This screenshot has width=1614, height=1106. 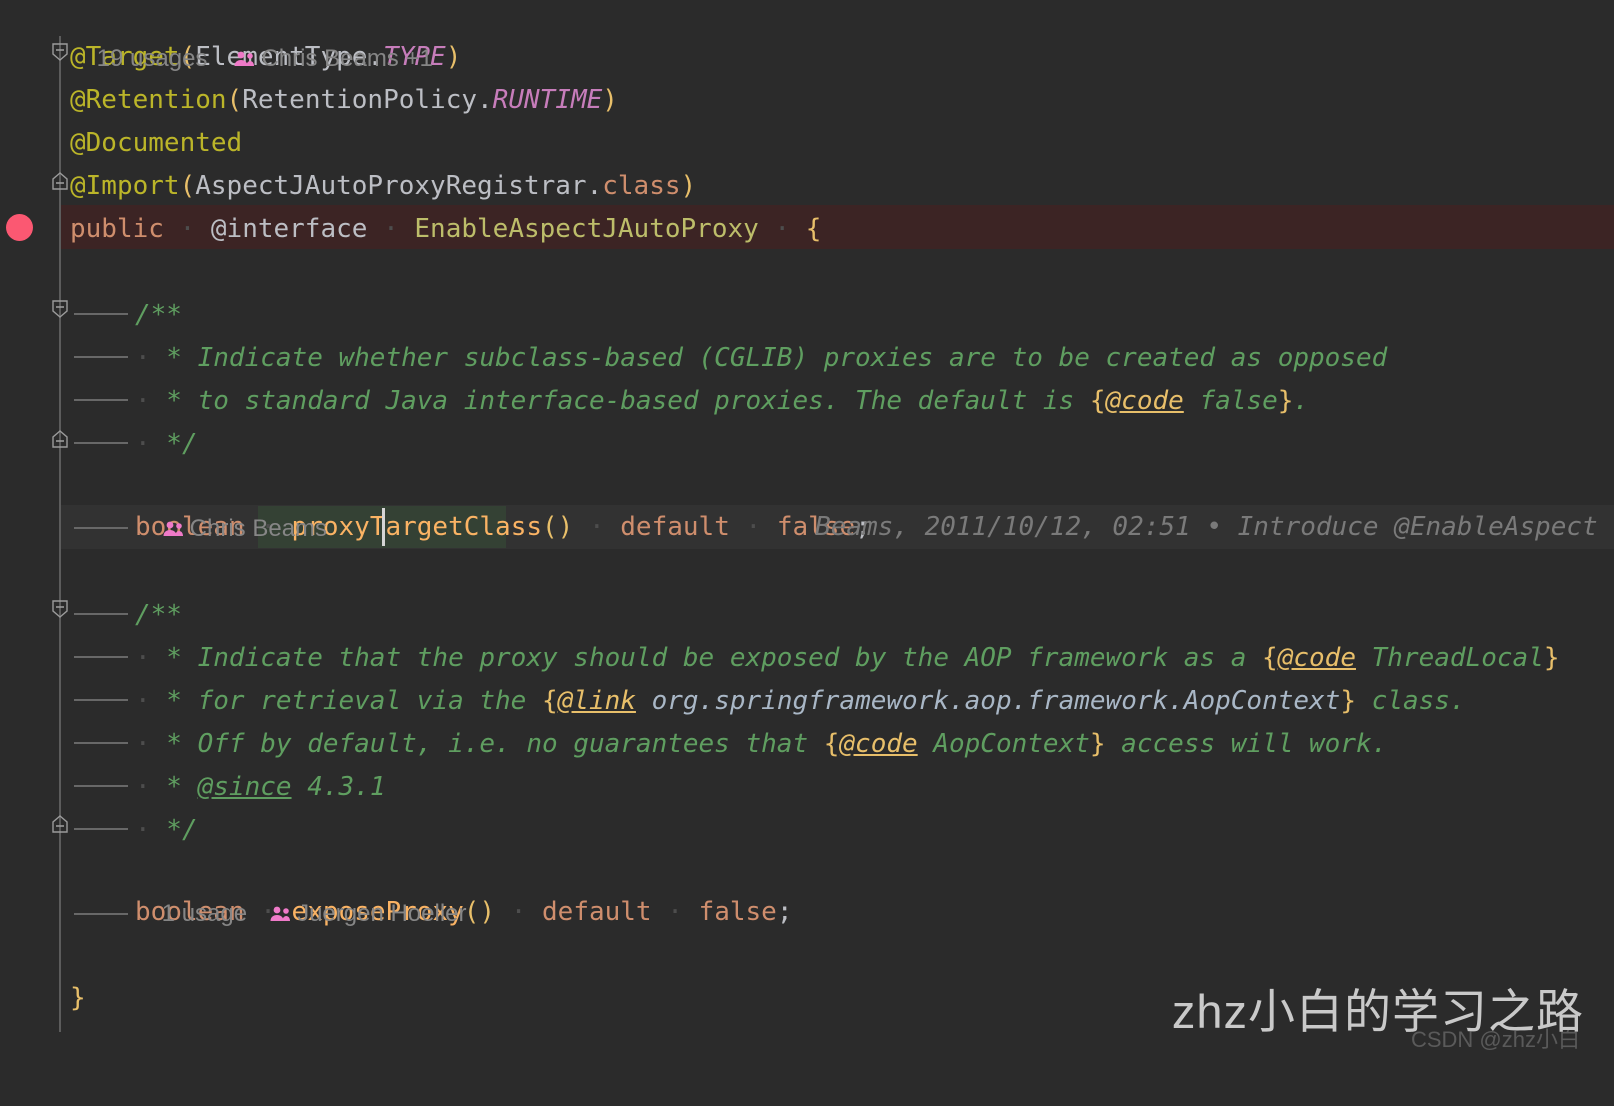 What do you see at coordinates (807, 315) in the screenshot?
I see `code-line-doc1-open: /**` at bounding box center [807, 315].